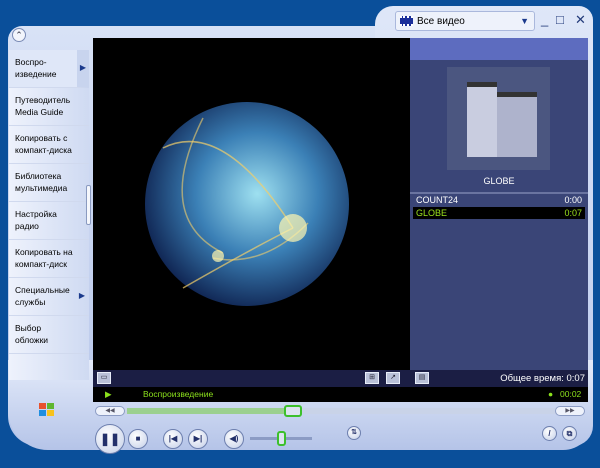 This screenshot has height=468, width=600. I want to click on sidebar-item: Путеводитель Media Guide, so click(49, 107).